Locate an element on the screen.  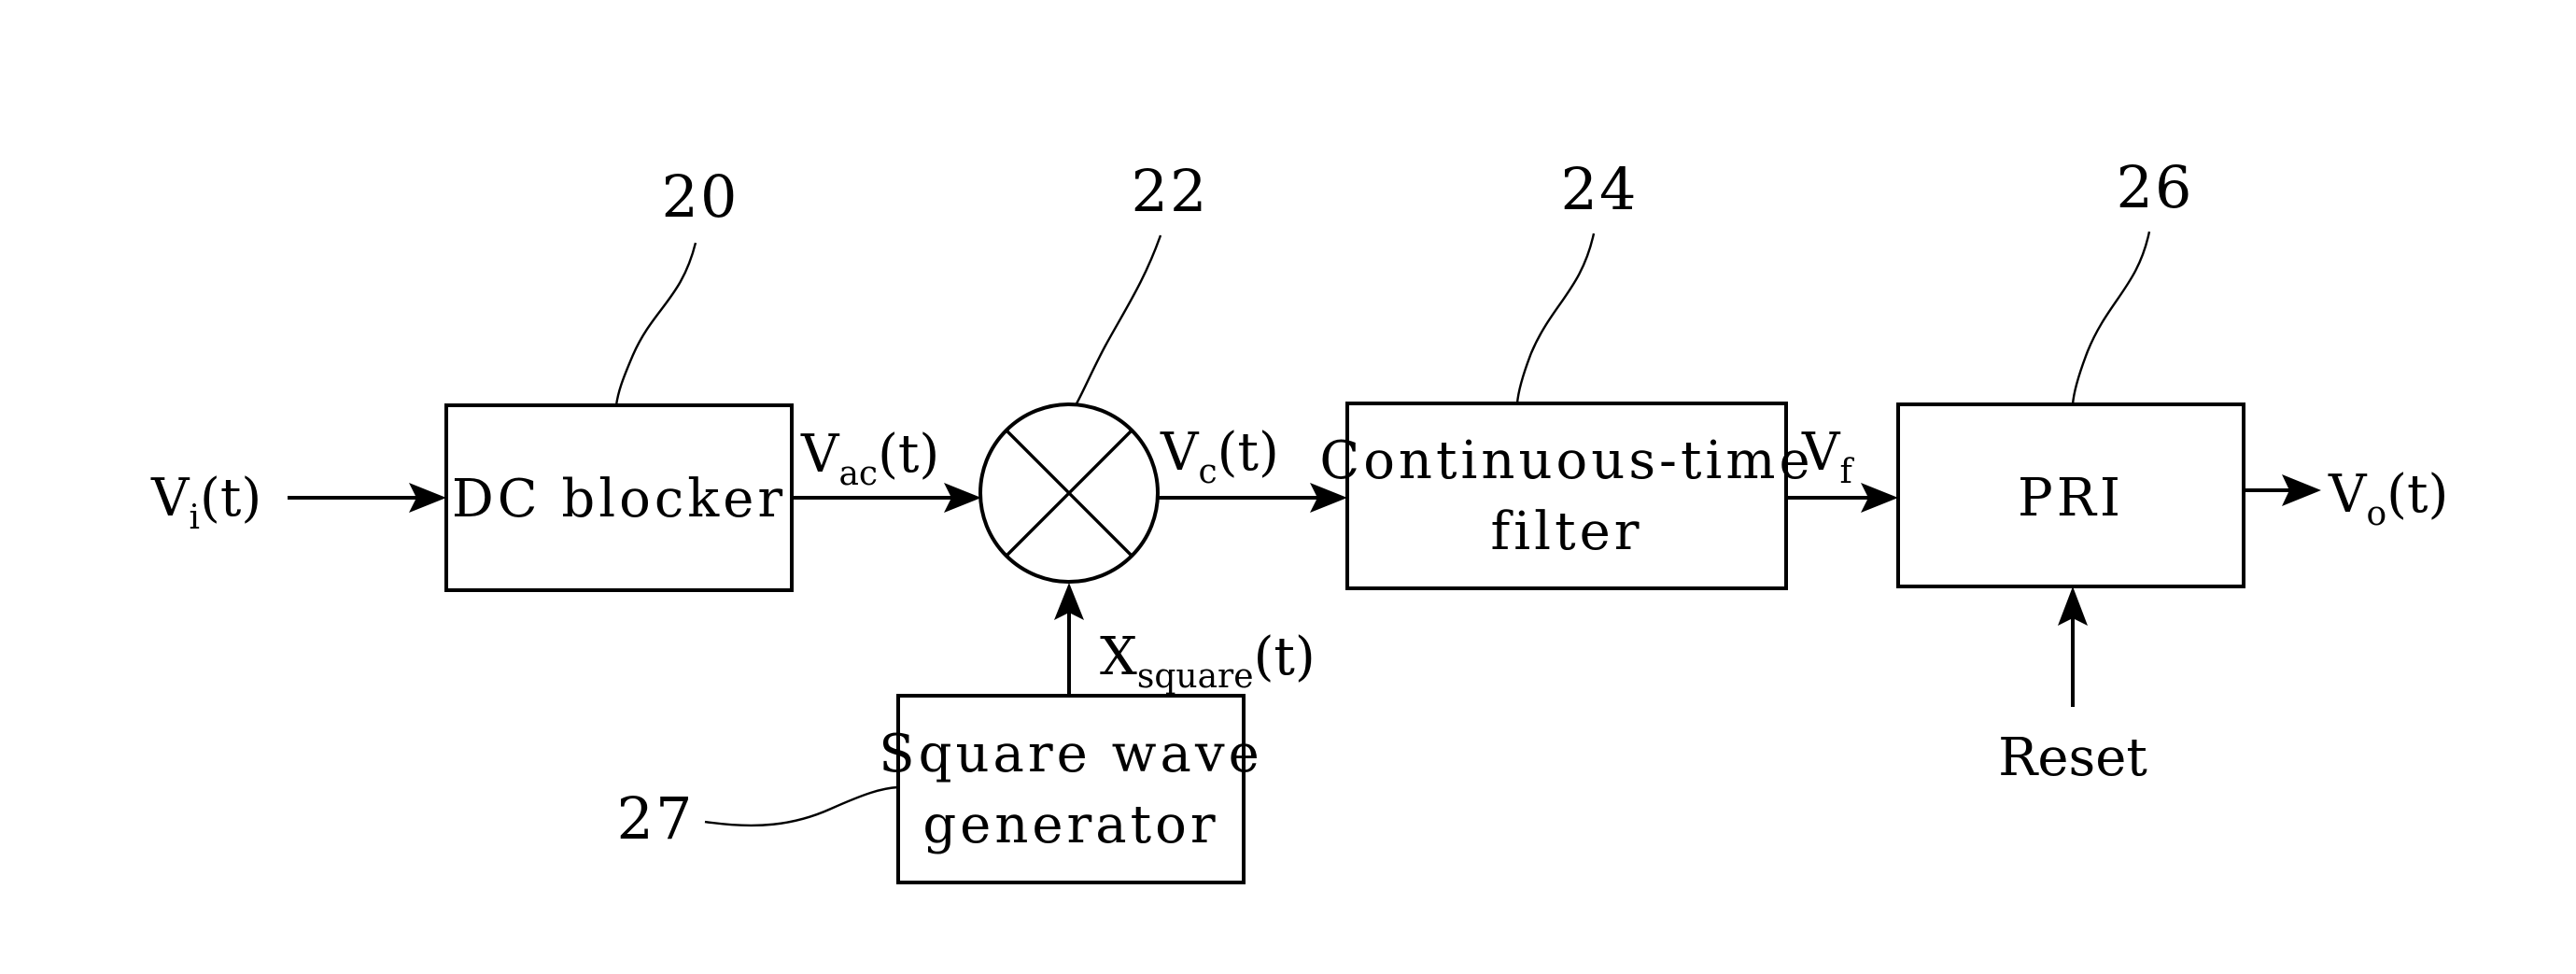
signal-label-output: Vo(t) is located at coordinates (2388, 498).